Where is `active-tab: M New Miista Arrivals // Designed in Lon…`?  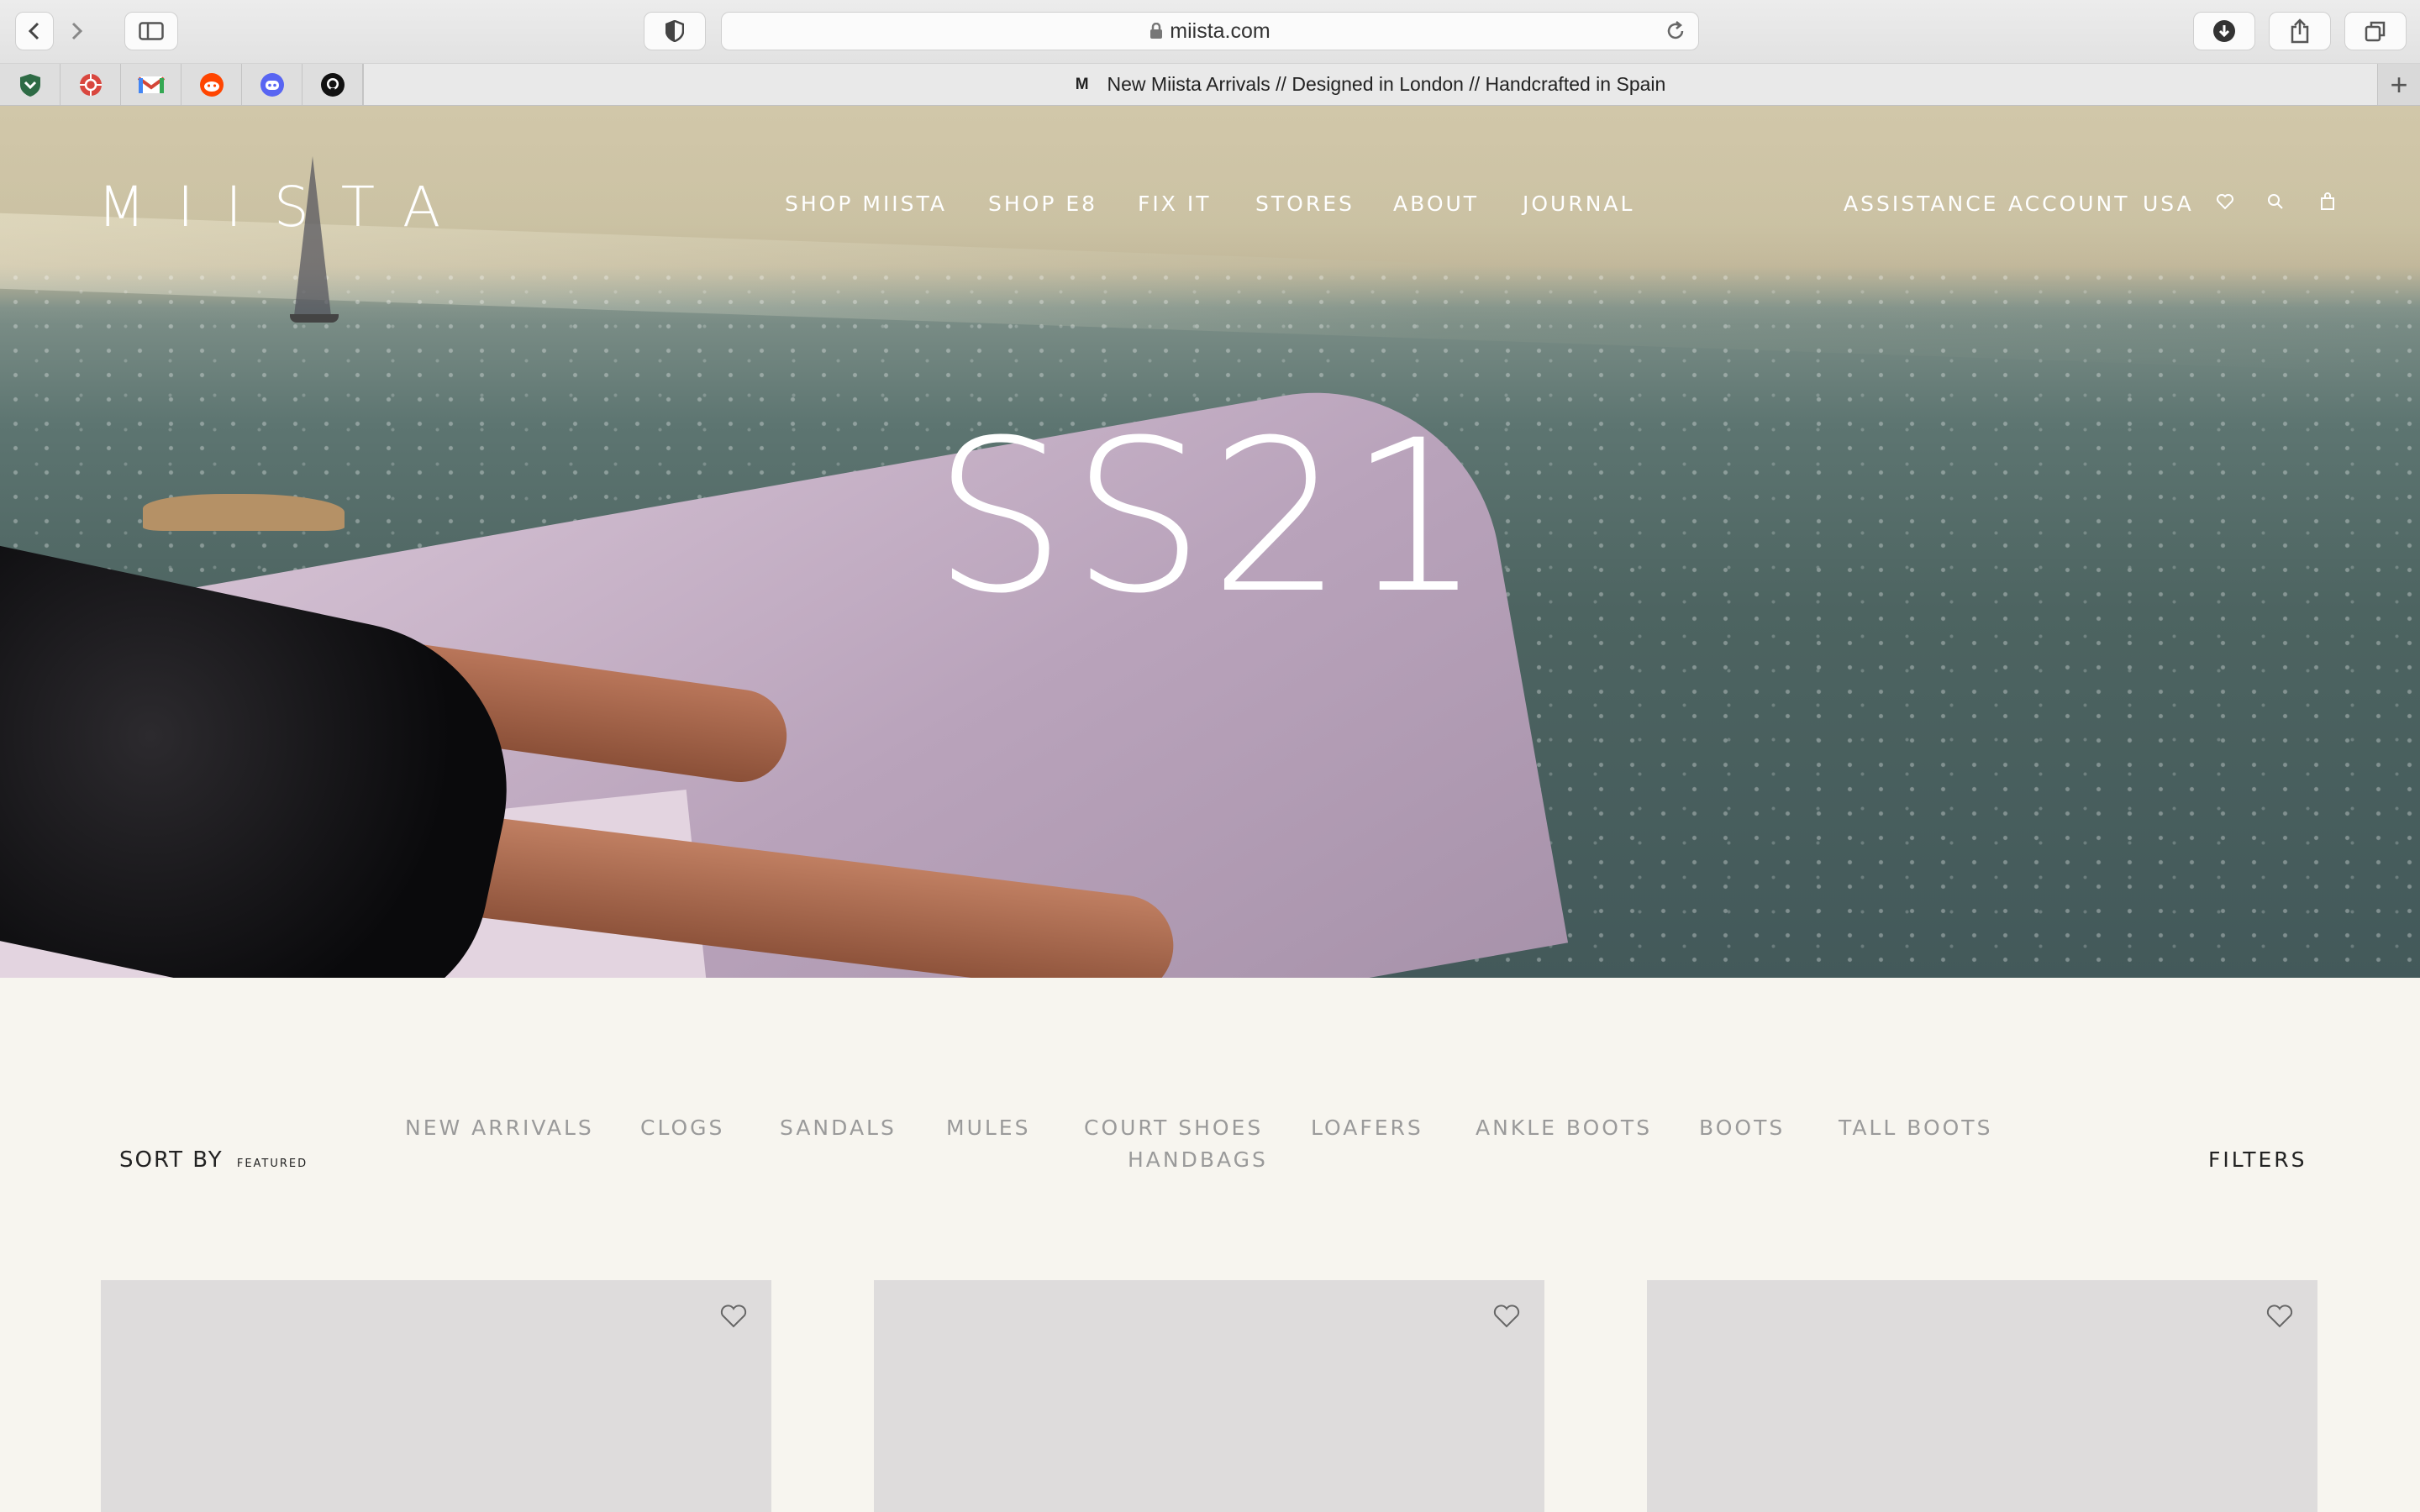 active-tab: M New Miista Arrivals // Designed in Lon… is located at coordinates (1371, 84).